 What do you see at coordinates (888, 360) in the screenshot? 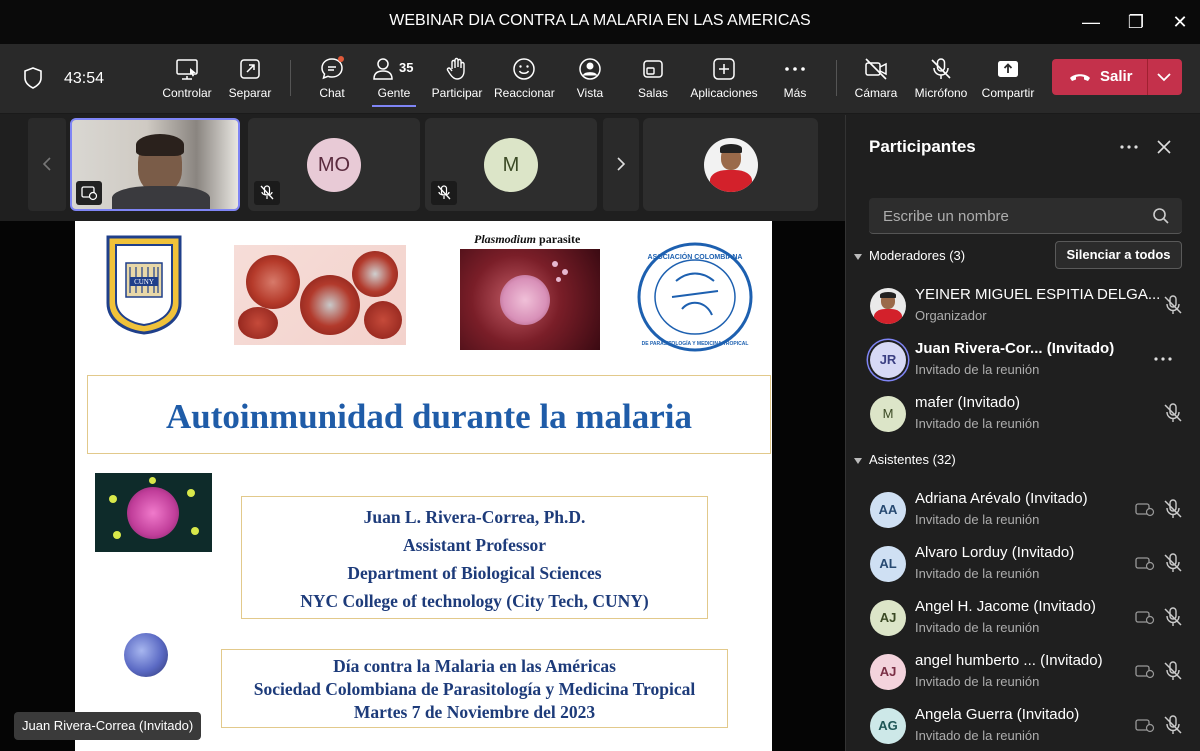
I see `avatar: JR` at bounding box center [888, 360].